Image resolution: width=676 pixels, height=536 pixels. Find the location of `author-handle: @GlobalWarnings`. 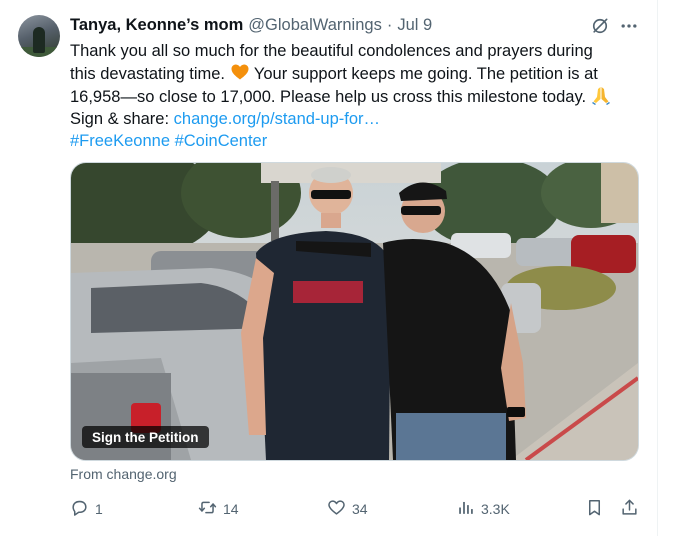

author-handle: @GlobalWarnings is located at coordinates (315, 25).